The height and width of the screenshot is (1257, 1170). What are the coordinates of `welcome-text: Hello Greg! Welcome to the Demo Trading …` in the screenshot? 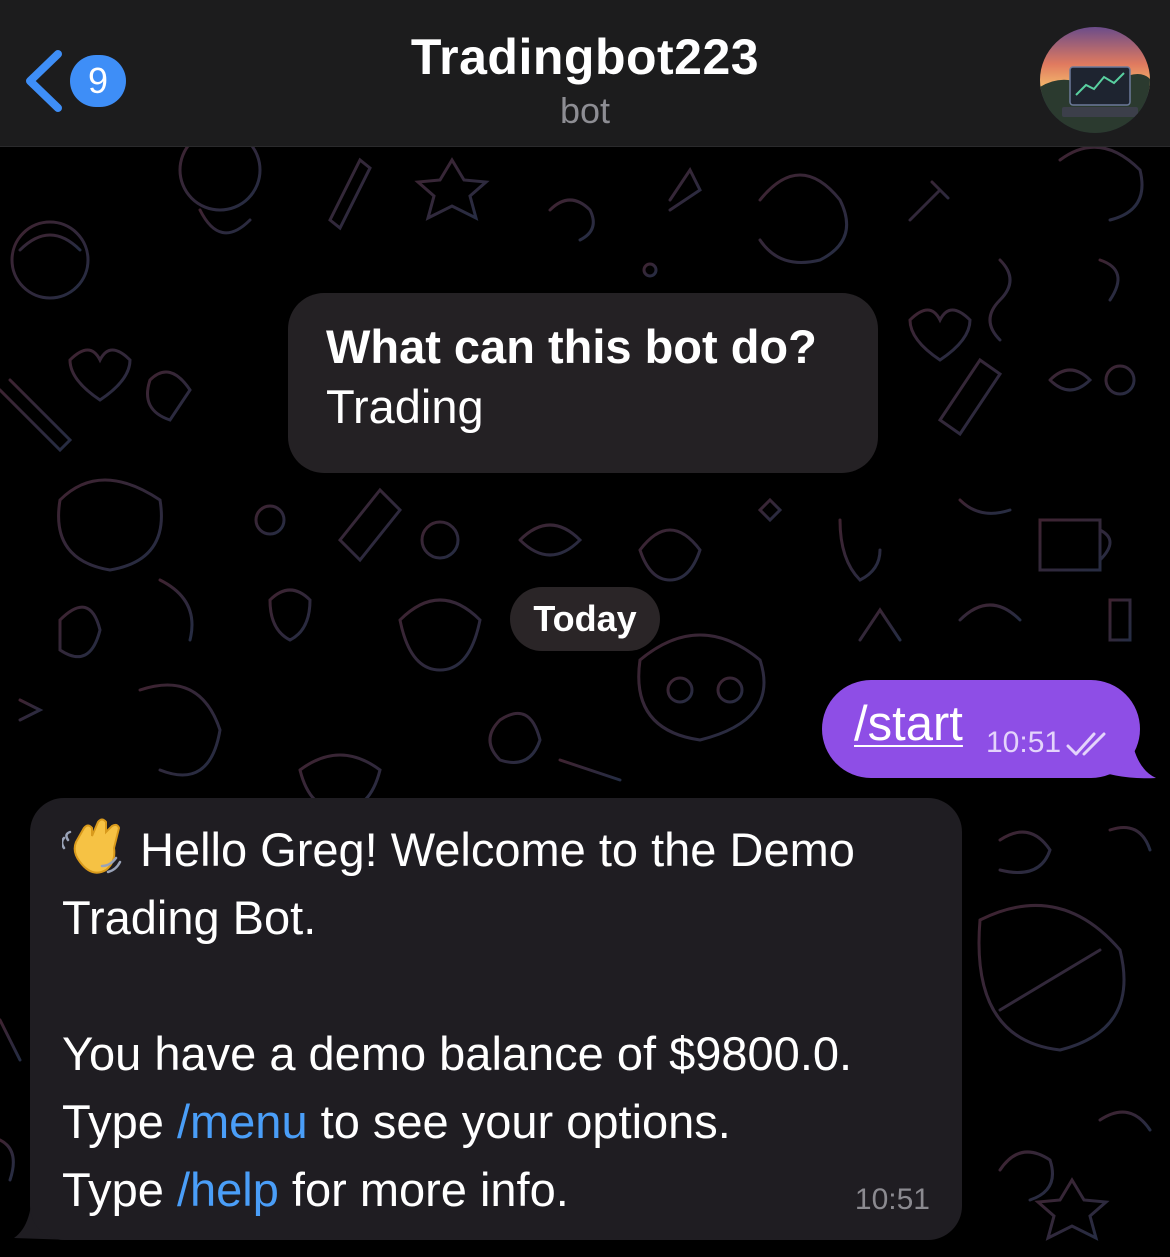 It's located at (458, 883).